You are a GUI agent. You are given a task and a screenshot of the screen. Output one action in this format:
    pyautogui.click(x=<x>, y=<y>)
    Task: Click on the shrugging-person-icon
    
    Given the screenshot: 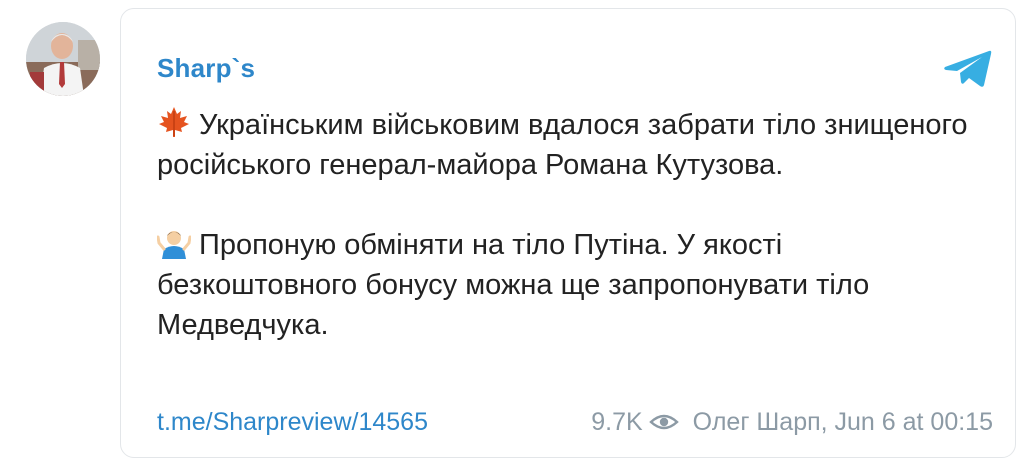 What is the action you would take?
    pyautogui.click(x=174, y=245)
    